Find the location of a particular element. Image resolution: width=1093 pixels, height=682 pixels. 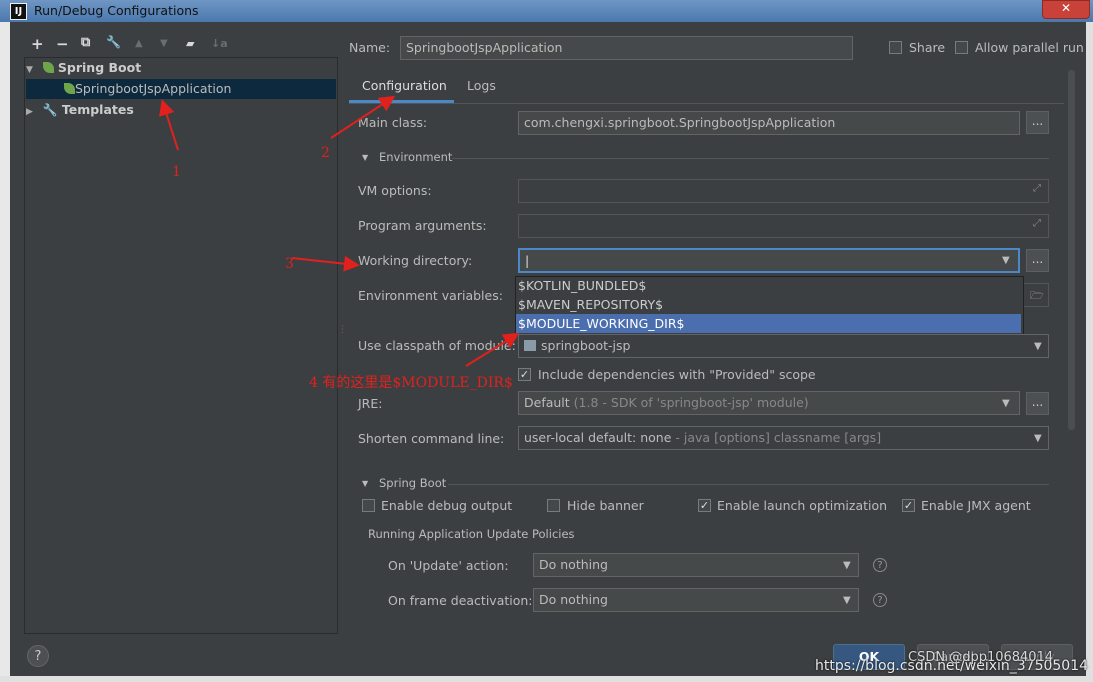

annotation-label-3: 3 is located at coordinates (289, 264).